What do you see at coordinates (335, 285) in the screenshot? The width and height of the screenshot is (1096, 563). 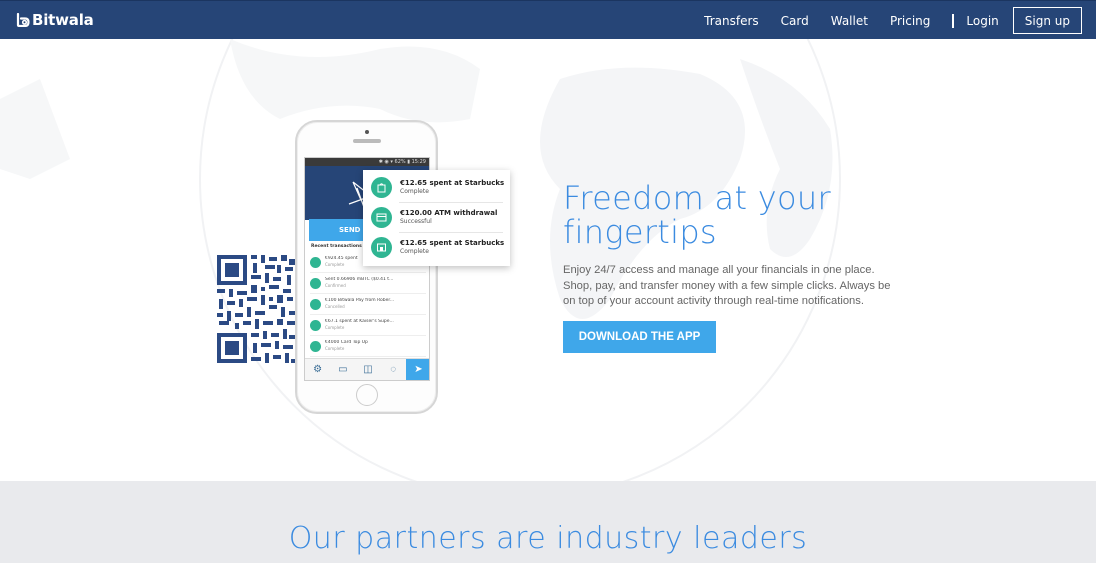 I see `tx-status: Confirmed` at bounding box center [335, 285].